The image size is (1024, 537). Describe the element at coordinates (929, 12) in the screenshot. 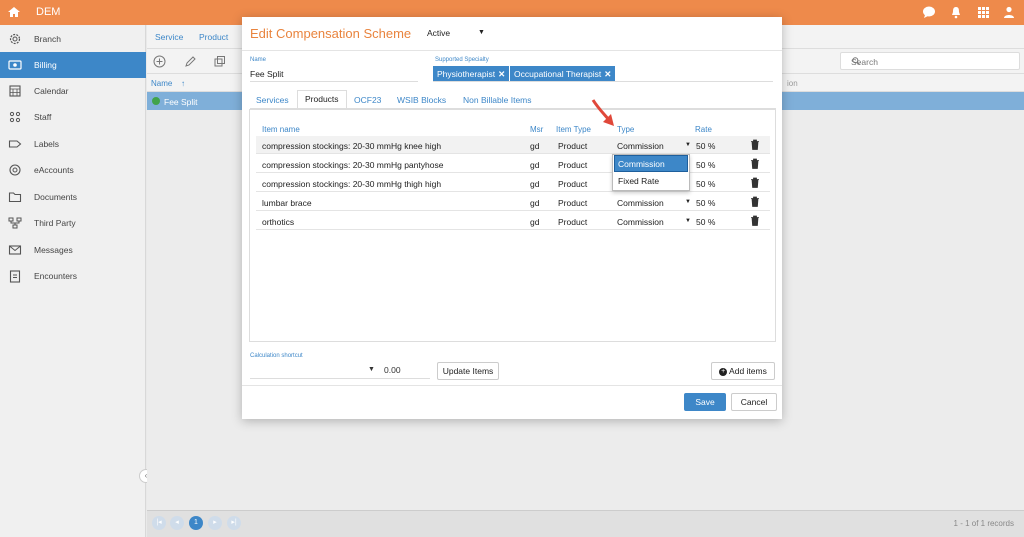

I see `chat-icon` at that location.